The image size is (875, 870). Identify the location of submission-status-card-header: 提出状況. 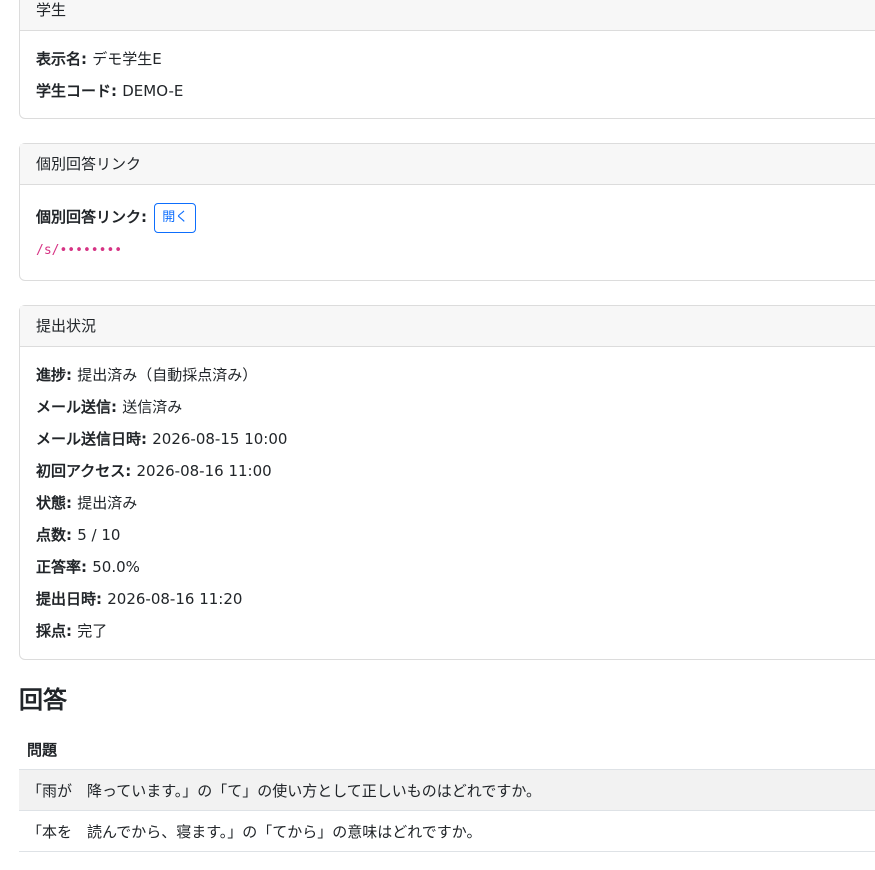
(447, 326).